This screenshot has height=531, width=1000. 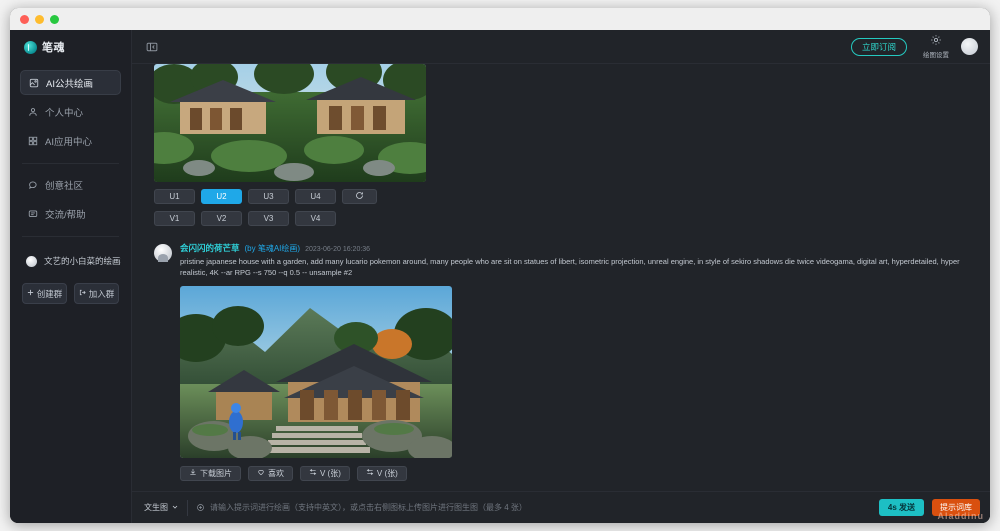 What do you see at coordinates (30, 294) in the screenshot?
I see `plus-icon` at bounding box center [30, 294].